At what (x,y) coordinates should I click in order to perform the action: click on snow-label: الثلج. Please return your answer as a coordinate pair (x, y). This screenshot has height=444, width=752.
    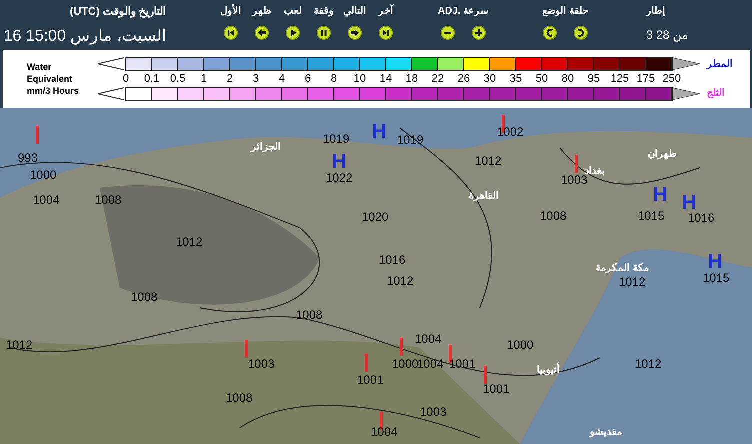
    Looking at the image, I should click on (716, 94).